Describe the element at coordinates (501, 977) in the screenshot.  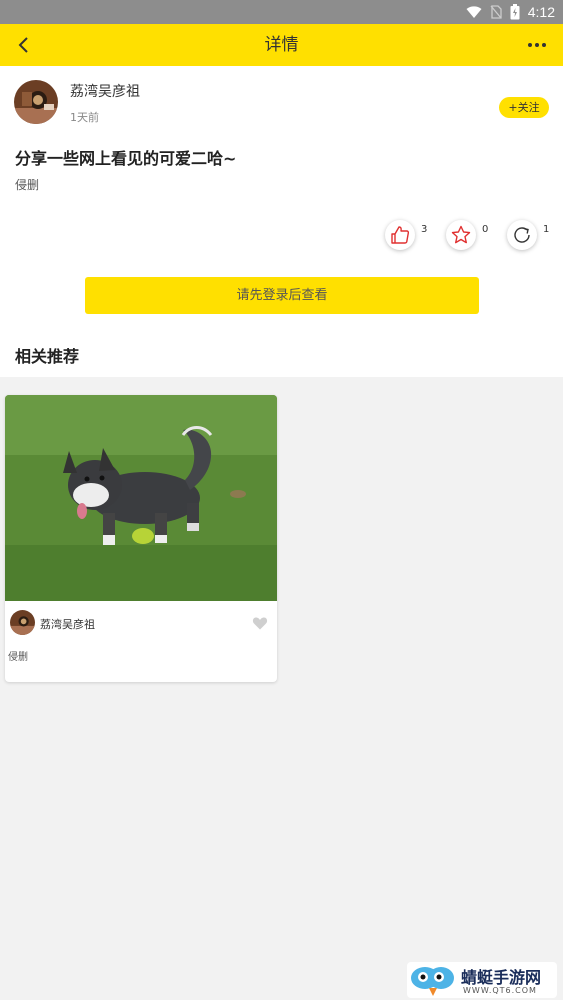
I see `watermark-name: 蜻蜓手游网` at that location.